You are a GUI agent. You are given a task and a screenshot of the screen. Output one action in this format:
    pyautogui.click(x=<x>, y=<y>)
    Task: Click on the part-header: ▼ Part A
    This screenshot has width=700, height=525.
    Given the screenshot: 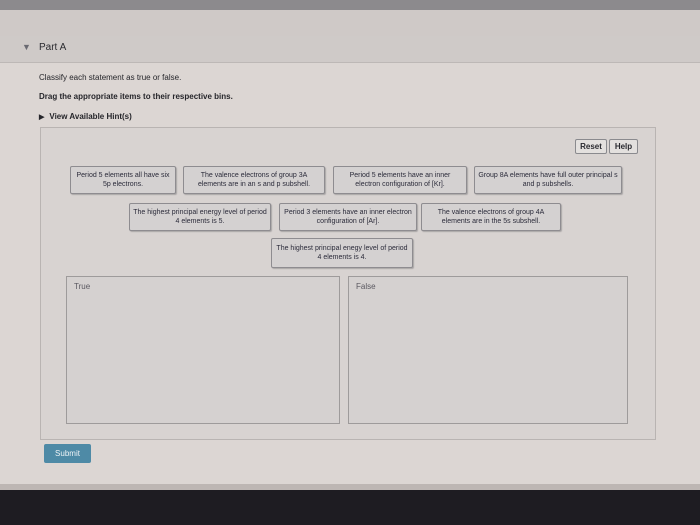 What is the action you would take?
    pyautogui.click(x=350, y=49)
    